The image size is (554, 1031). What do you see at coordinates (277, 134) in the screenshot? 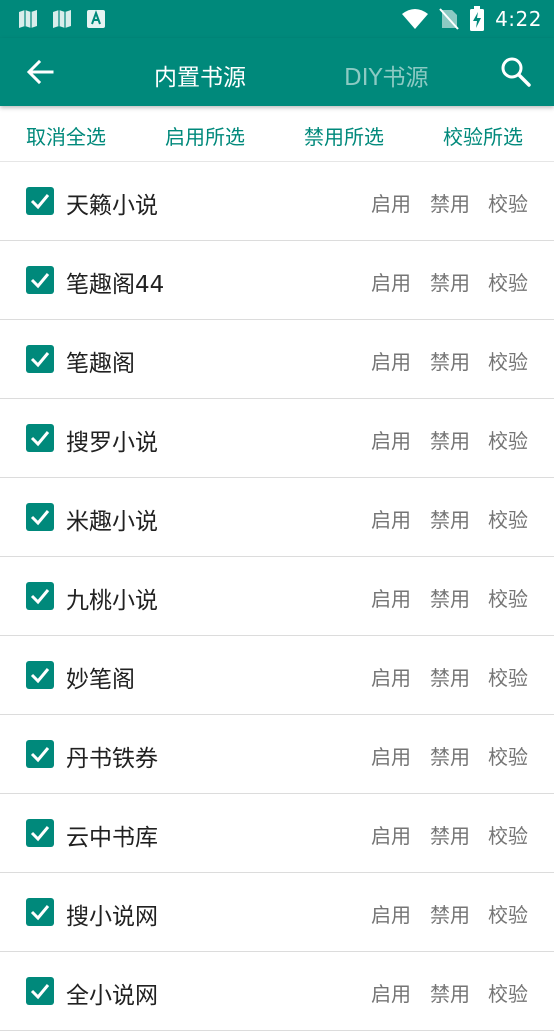
I see `batch-action-bar: 取消全选 启用所选 禁用所选 校验所选` at bounding box center [277, 134].